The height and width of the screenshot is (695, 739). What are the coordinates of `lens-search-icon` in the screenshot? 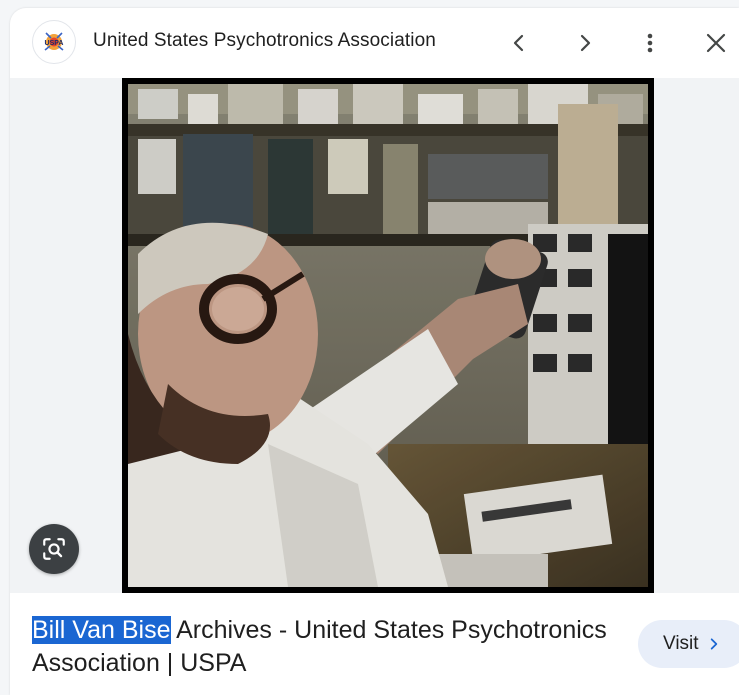 It's located at (54, 549).